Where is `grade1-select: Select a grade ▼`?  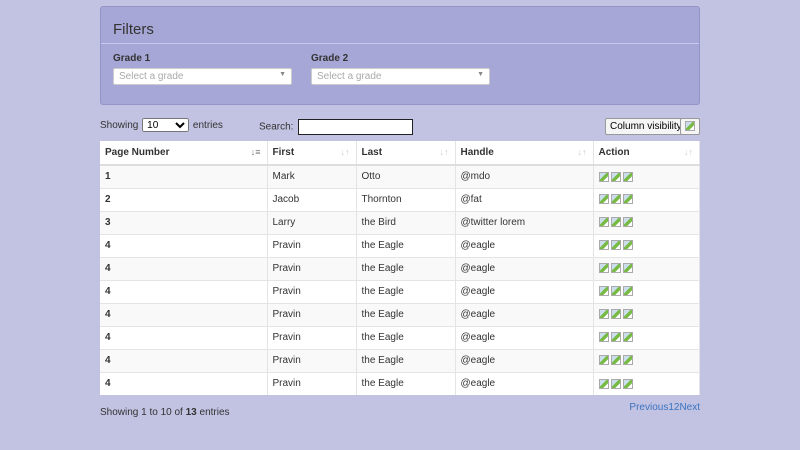 grade1-select: Select a grade ▼ is located at coordinates (202, 76).